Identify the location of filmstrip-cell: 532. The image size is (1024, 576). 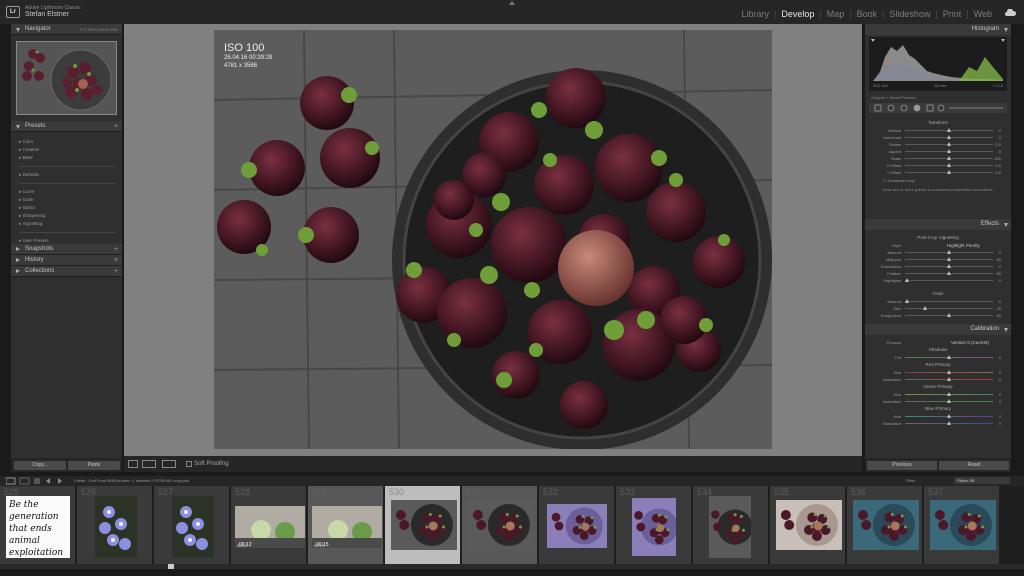
(577, 525).